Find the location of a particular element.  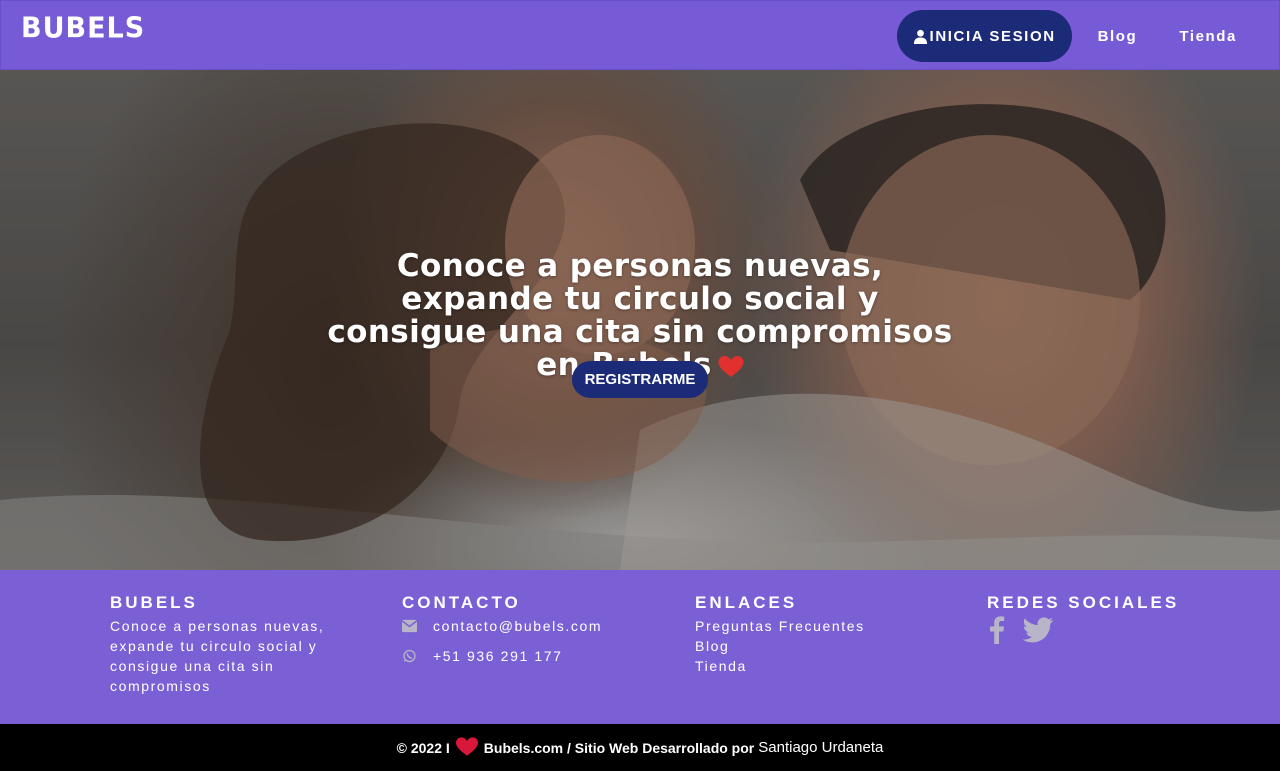

facebook-icon is located at coordinates (996, 630).